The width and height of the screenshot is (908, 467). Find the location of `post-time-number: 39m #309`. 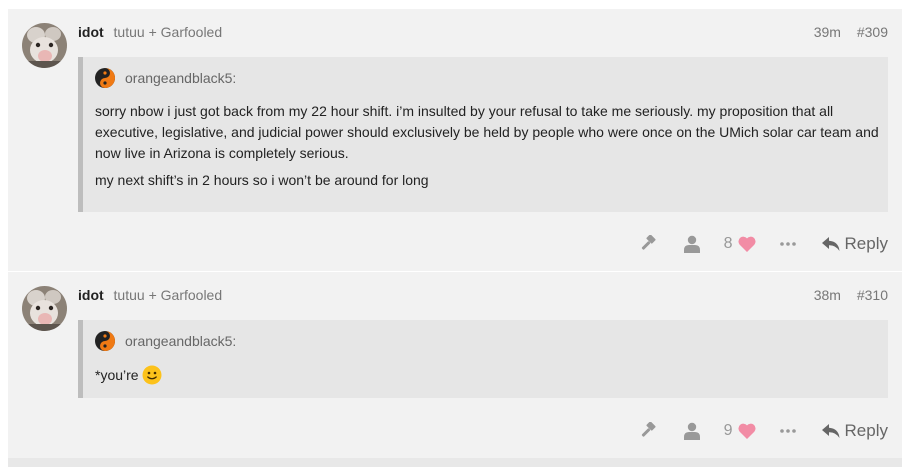

post-time-number: 39m #309 is located at coordinates (851, 32).